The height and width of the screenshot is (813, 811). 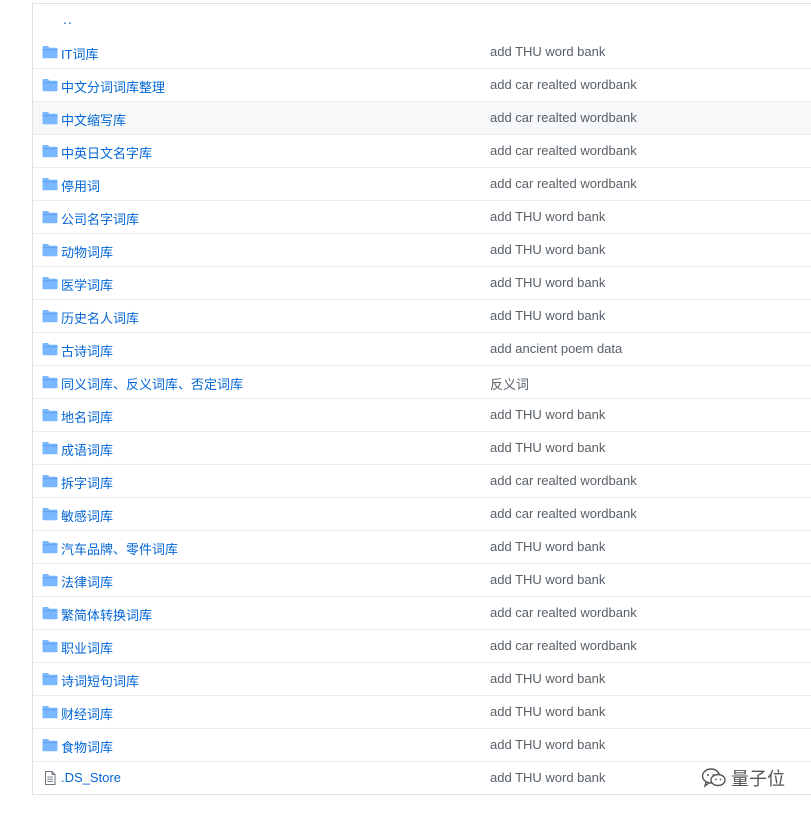 I want to click on folder-name-link: 停用词, so click(x=80, y=185).